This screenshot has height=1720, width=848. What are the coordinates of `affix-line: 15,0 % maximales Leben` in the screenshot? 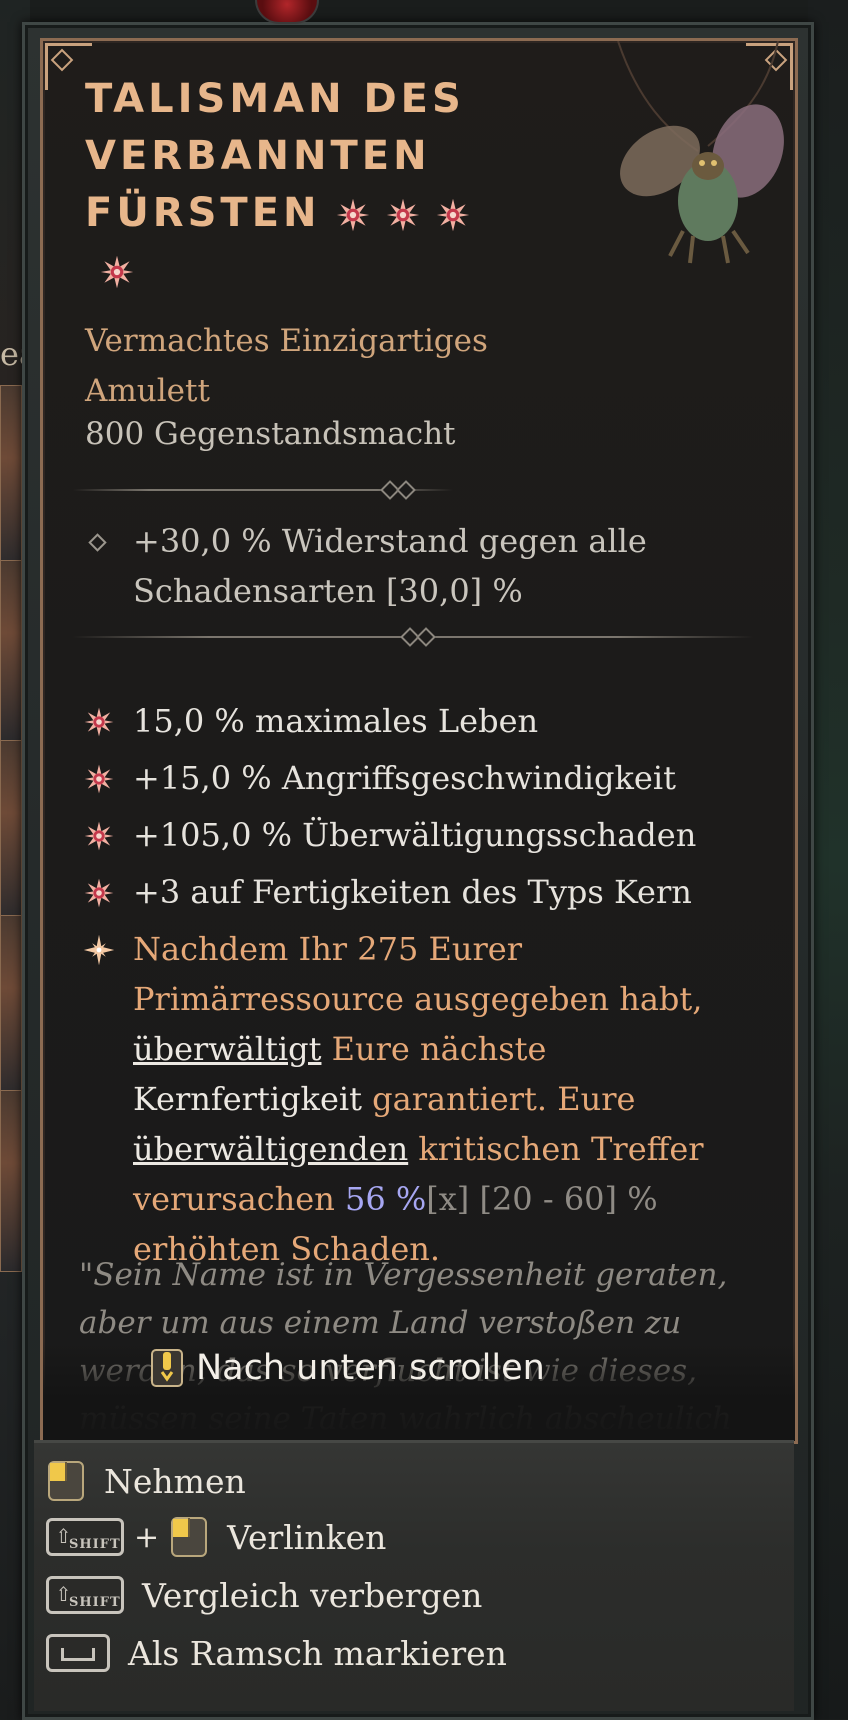 It's located at (423, 724).